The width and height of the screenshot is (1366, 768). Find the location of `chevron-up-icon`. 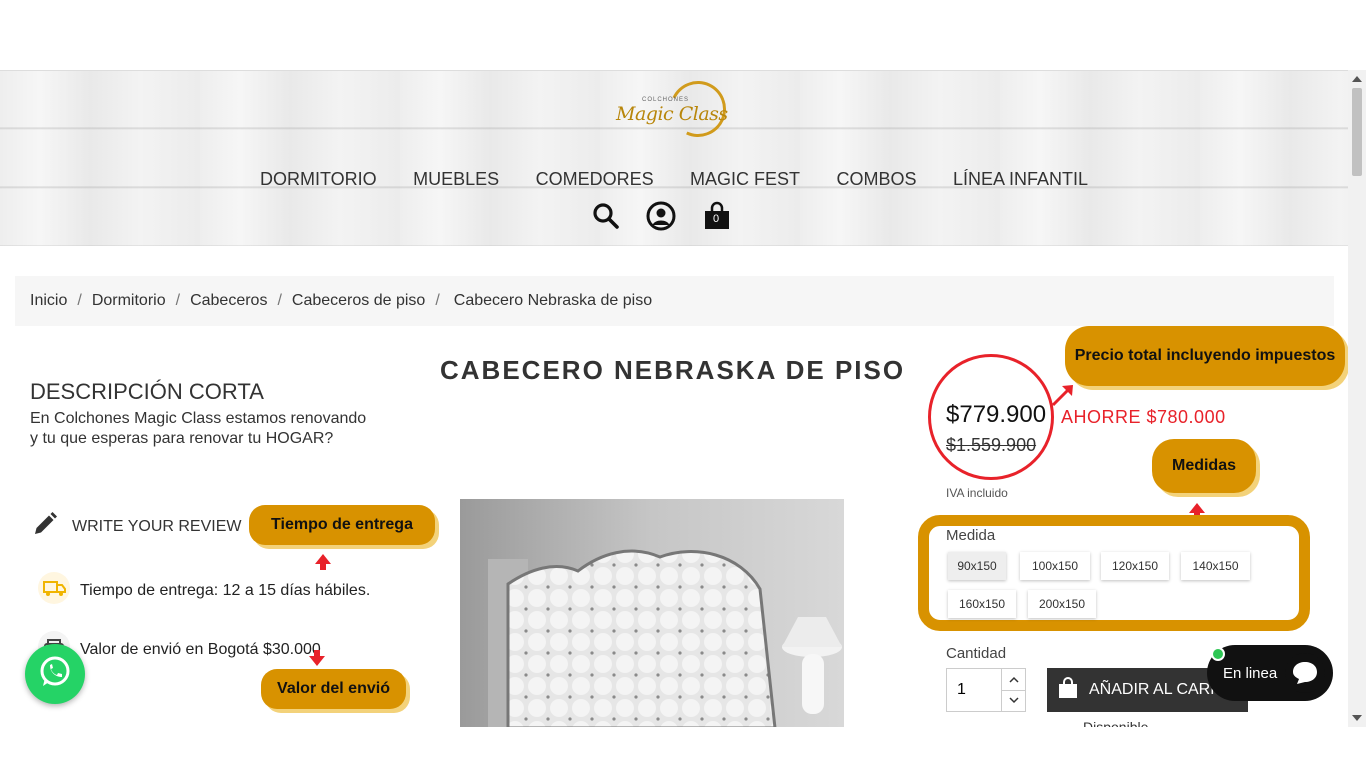

chevron-up-icon is located at coordinates (1013, 679).